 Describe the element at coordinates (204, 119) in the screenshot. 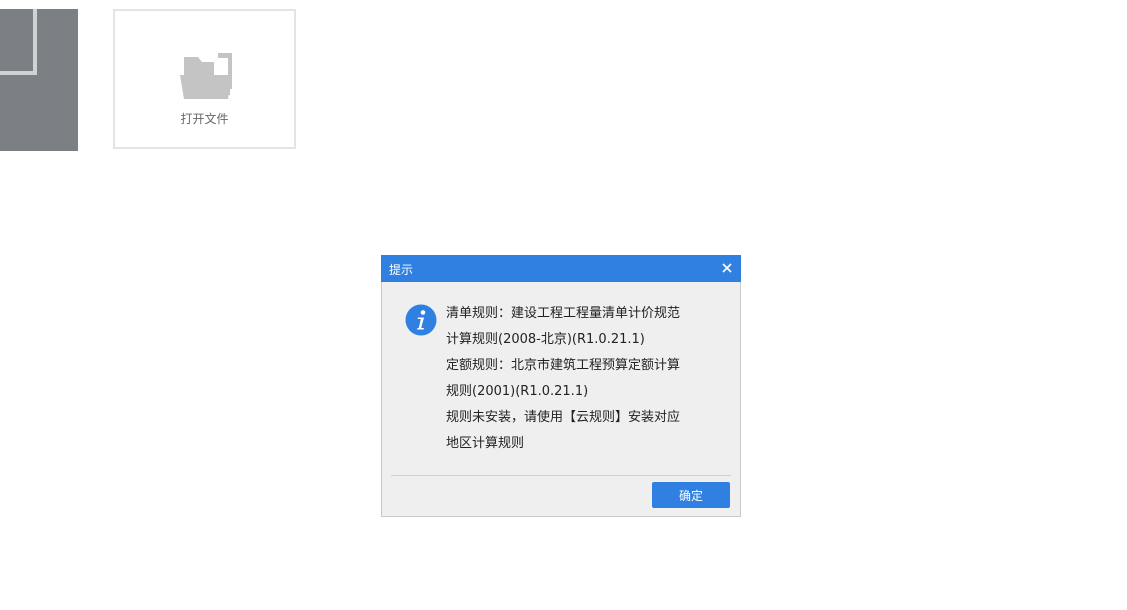

I see `open-file-label: 打开文件` at that location.